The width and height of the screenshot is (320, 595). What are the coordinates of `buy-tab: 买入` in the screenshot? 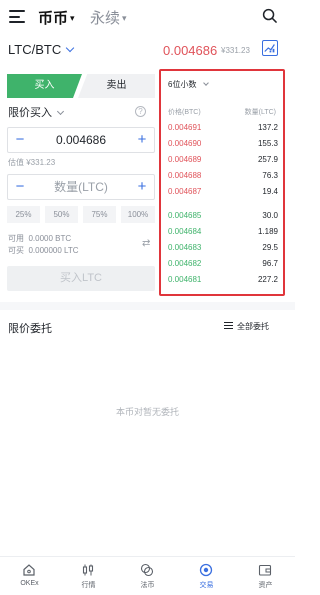 It's located at (44, 86).